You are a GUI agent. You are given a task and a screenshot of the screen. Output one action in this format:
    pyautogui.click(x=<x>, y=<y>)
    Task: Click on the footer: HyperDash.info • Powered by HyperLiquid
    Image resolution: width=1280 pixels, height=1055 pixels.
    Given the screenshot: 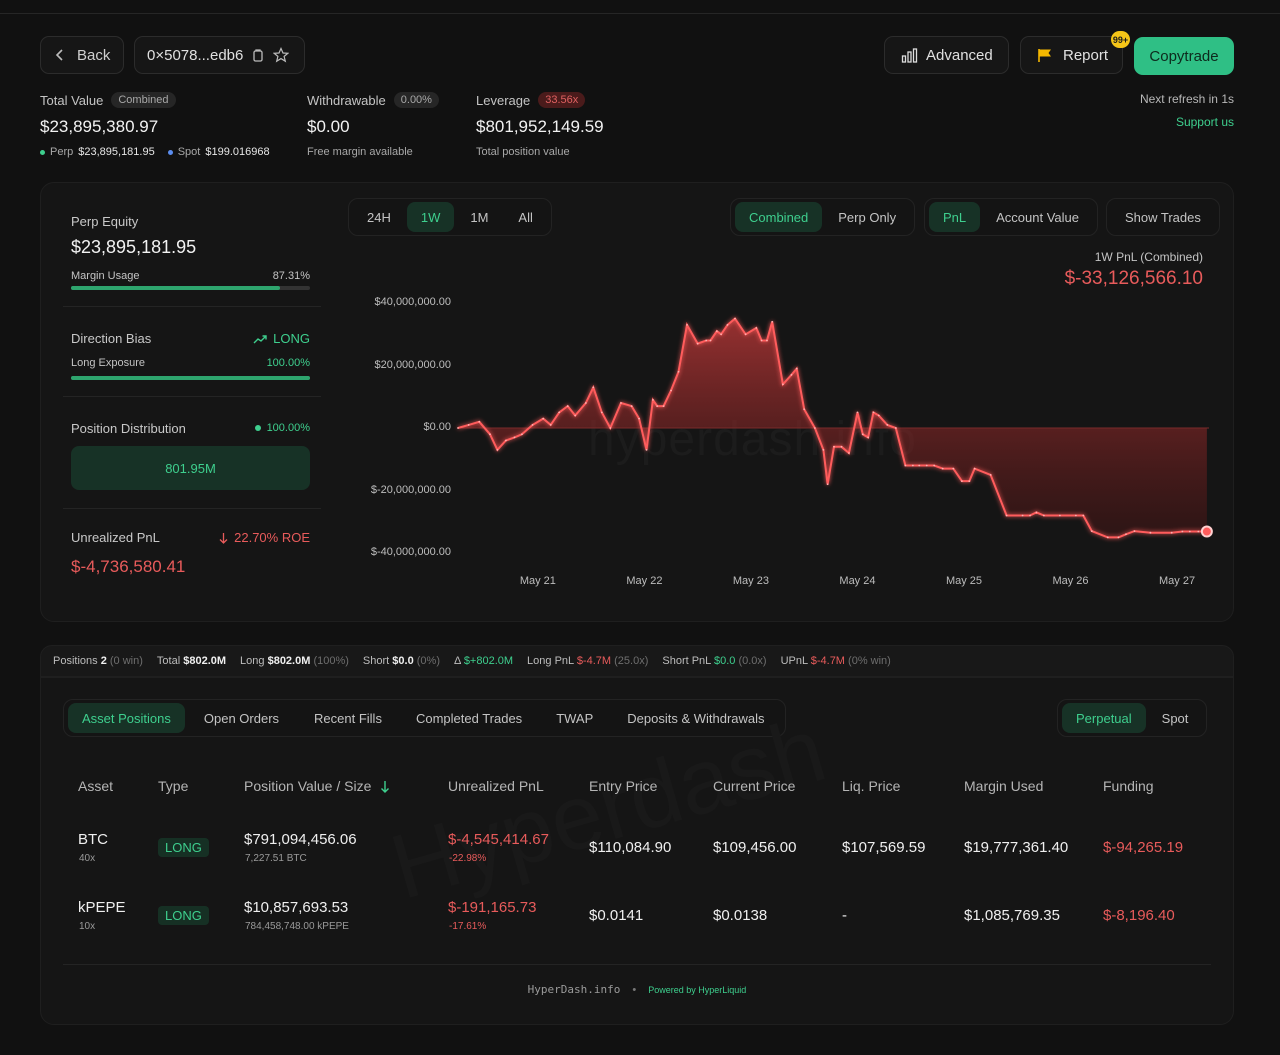 What is the action you would take?
    pyautogui.click(x=637, y=989)
    